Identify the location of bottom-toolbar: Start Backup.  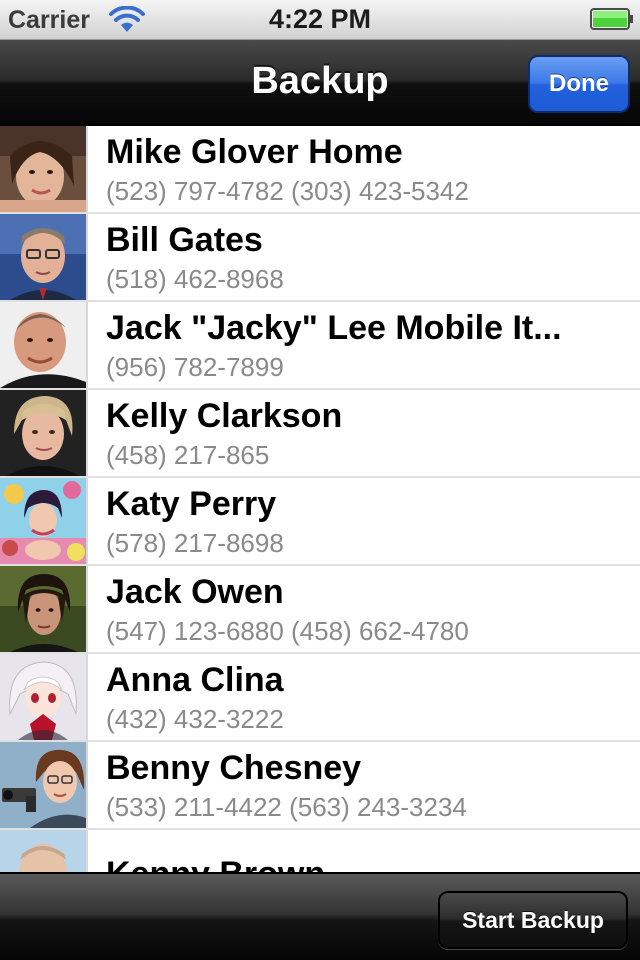
(320, 916).